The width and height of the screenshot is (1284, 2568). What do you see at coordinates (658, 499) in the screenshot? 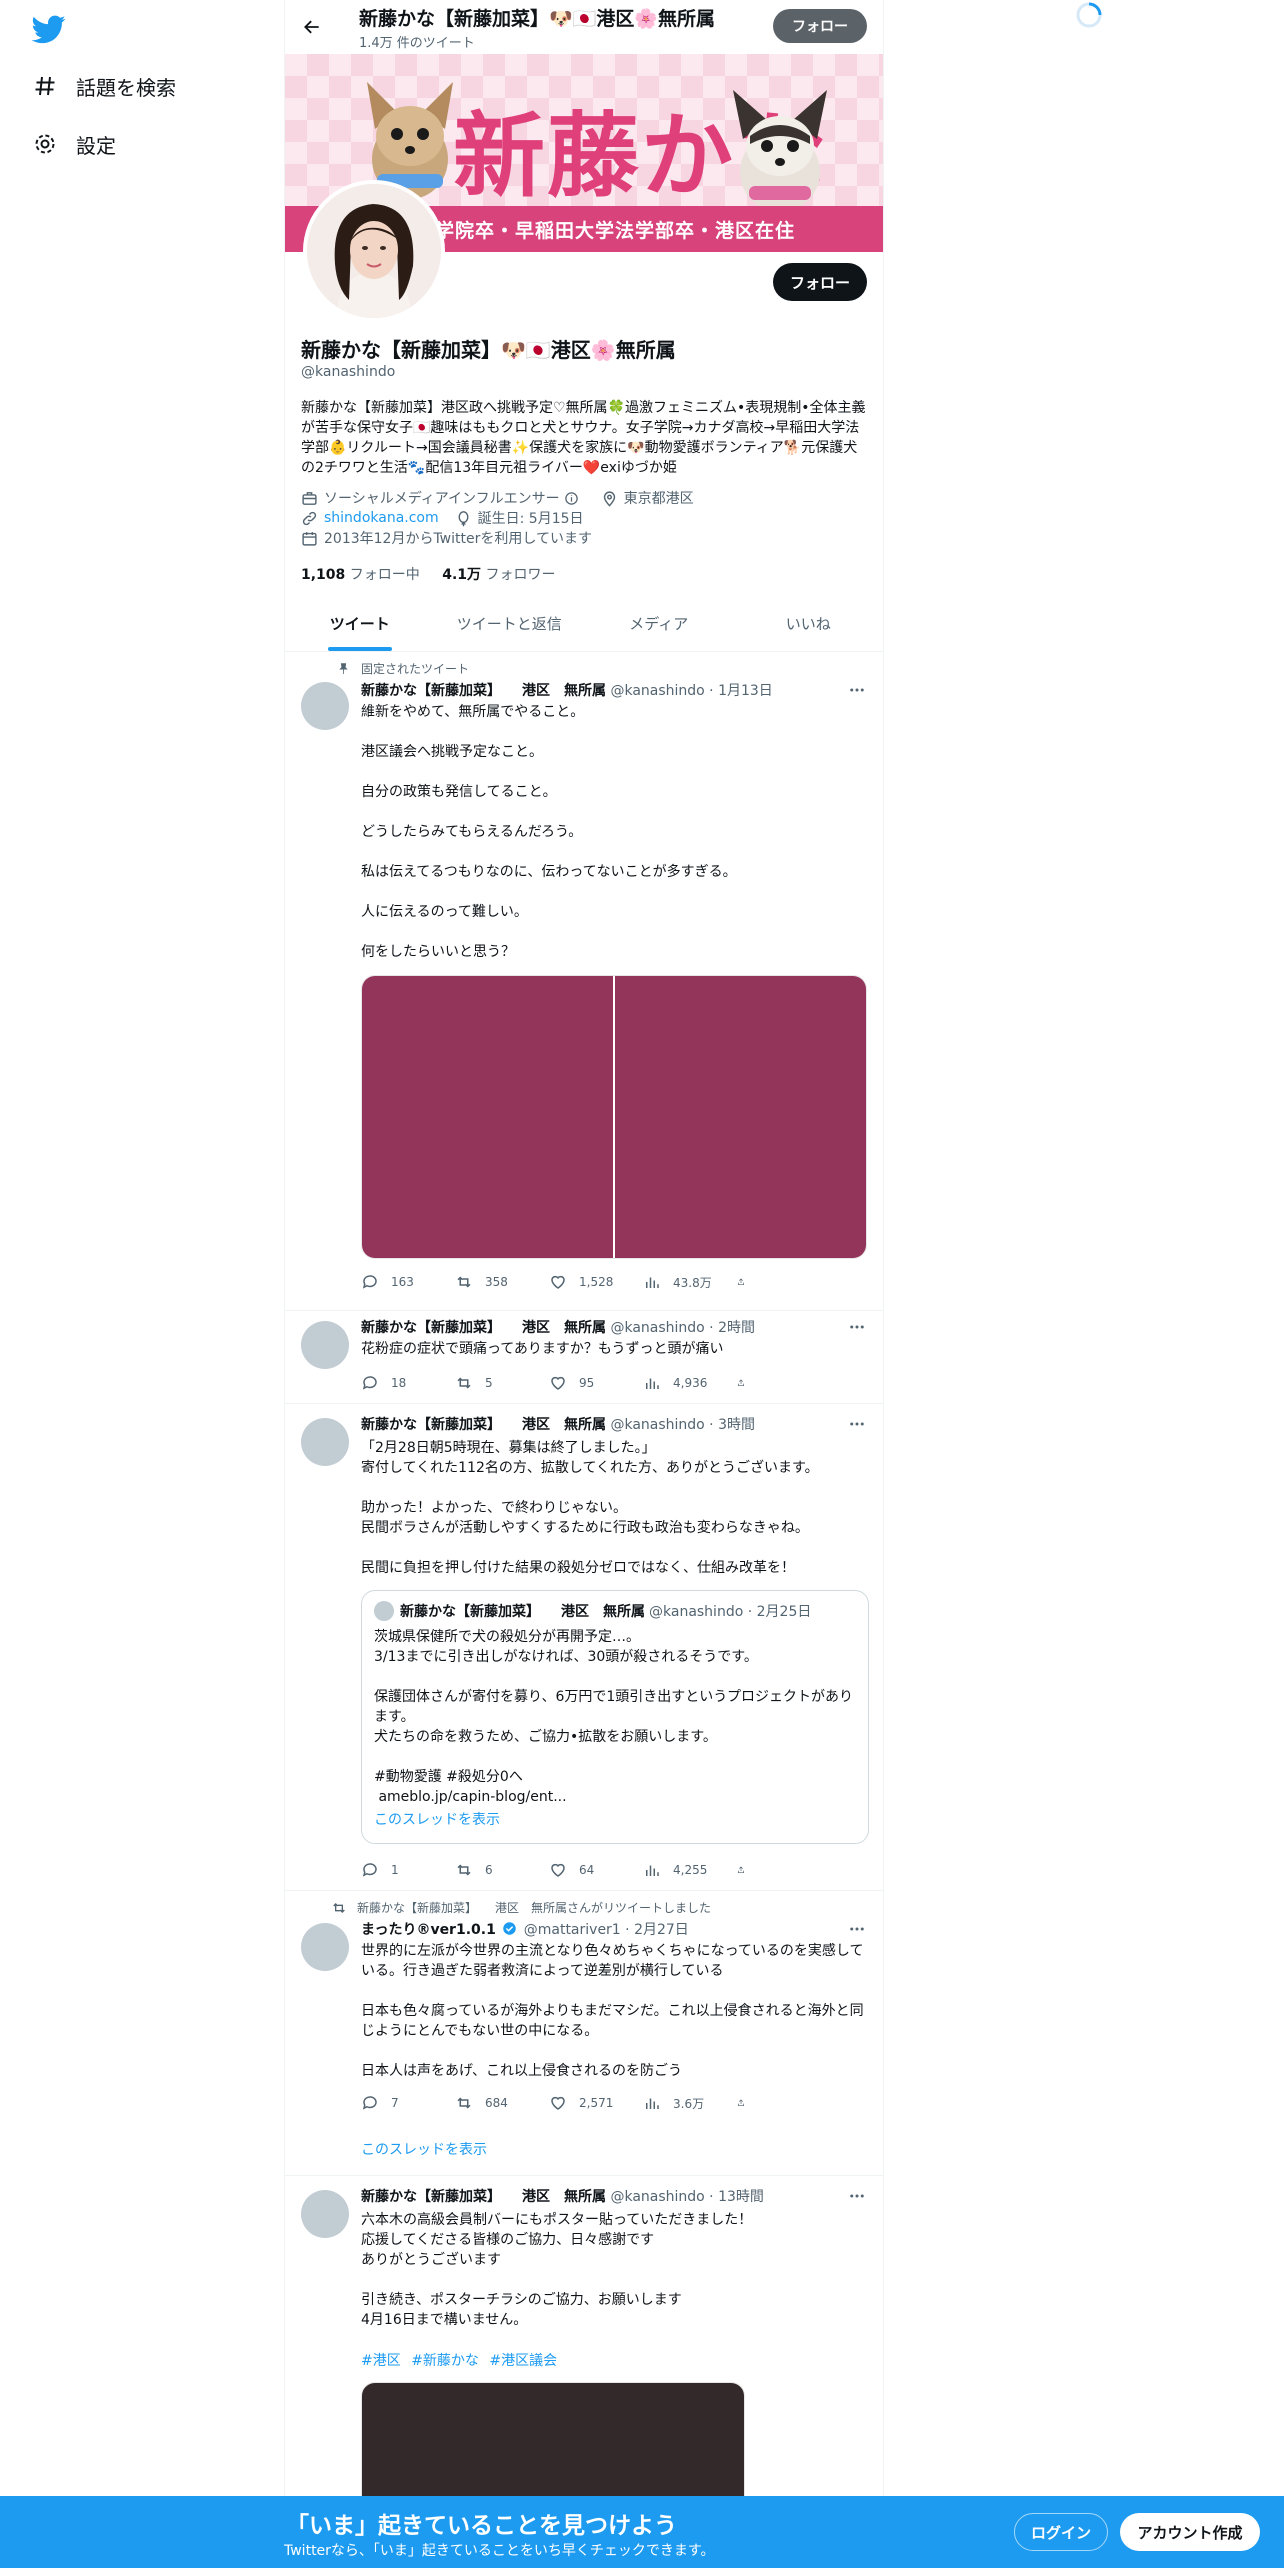
I see `profile-location: 東京都港区` at bounding box center [658, 499].